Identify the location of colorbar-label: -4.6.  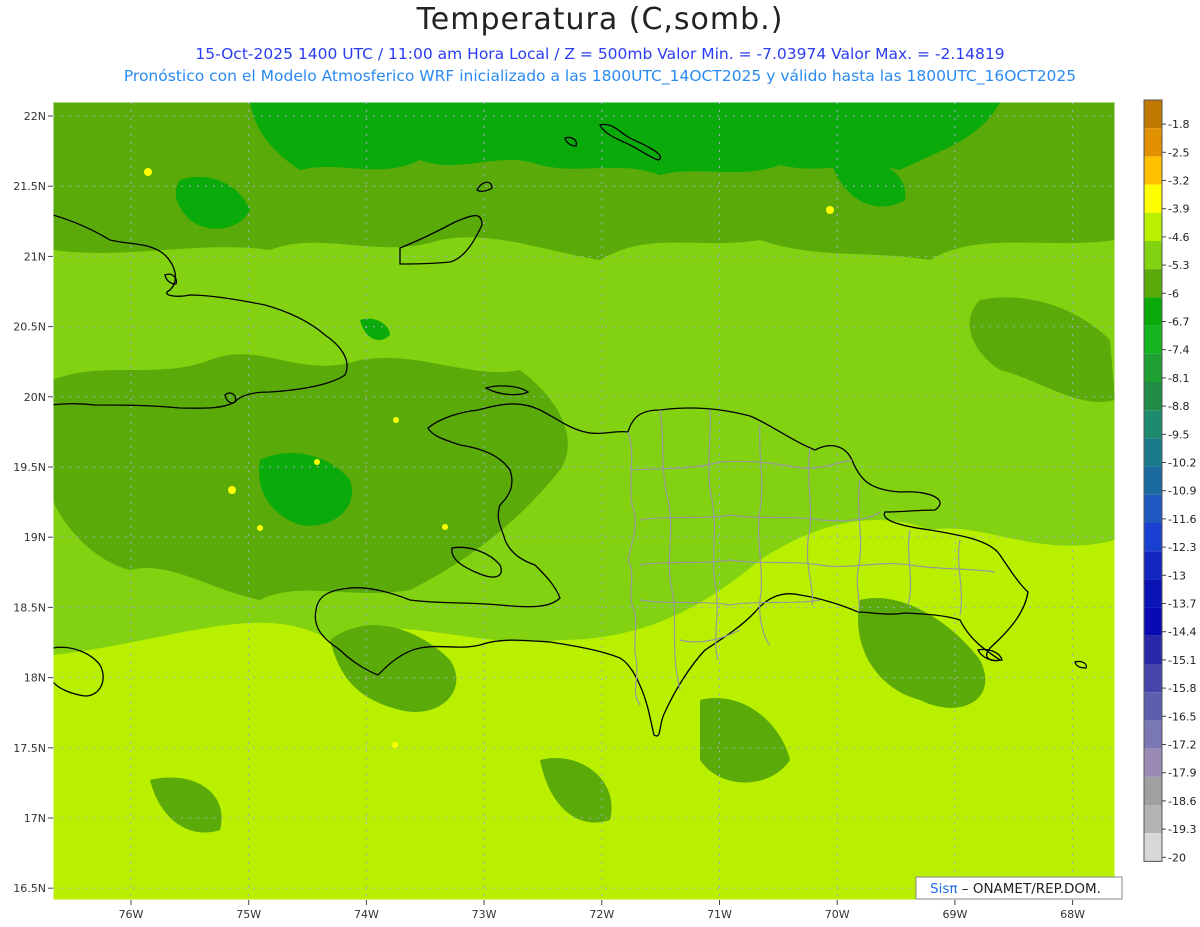
(1178, 237).